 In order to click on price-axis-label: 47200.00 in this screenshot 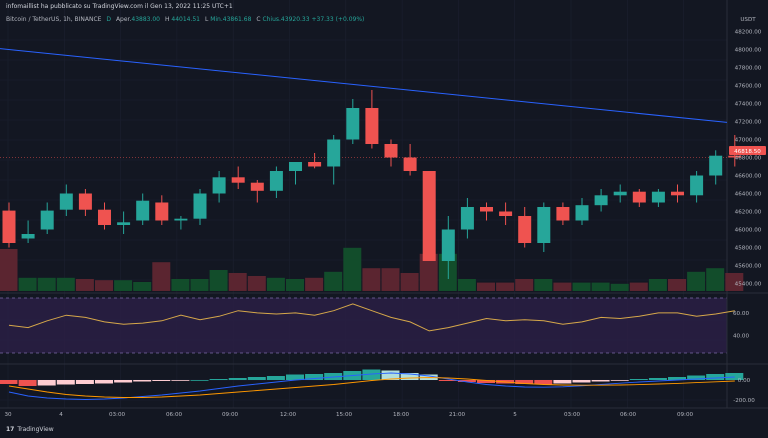, I will do `click(748, 123)`.